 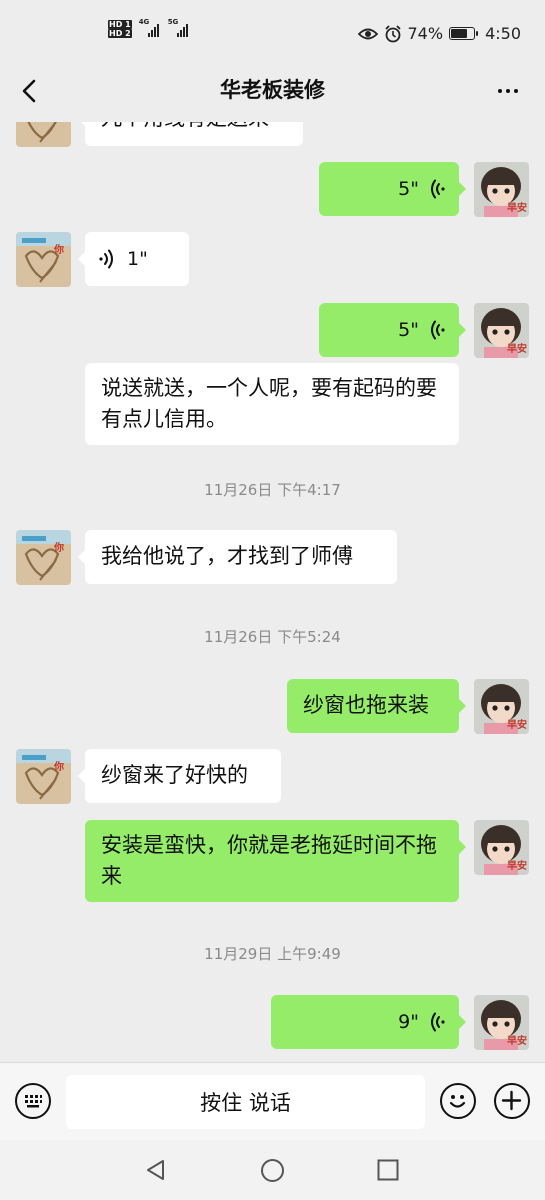 What do you see at coordinates (392, 33) in the screenshot?
I see `alarm-icon` at bounding box center [392, 33].